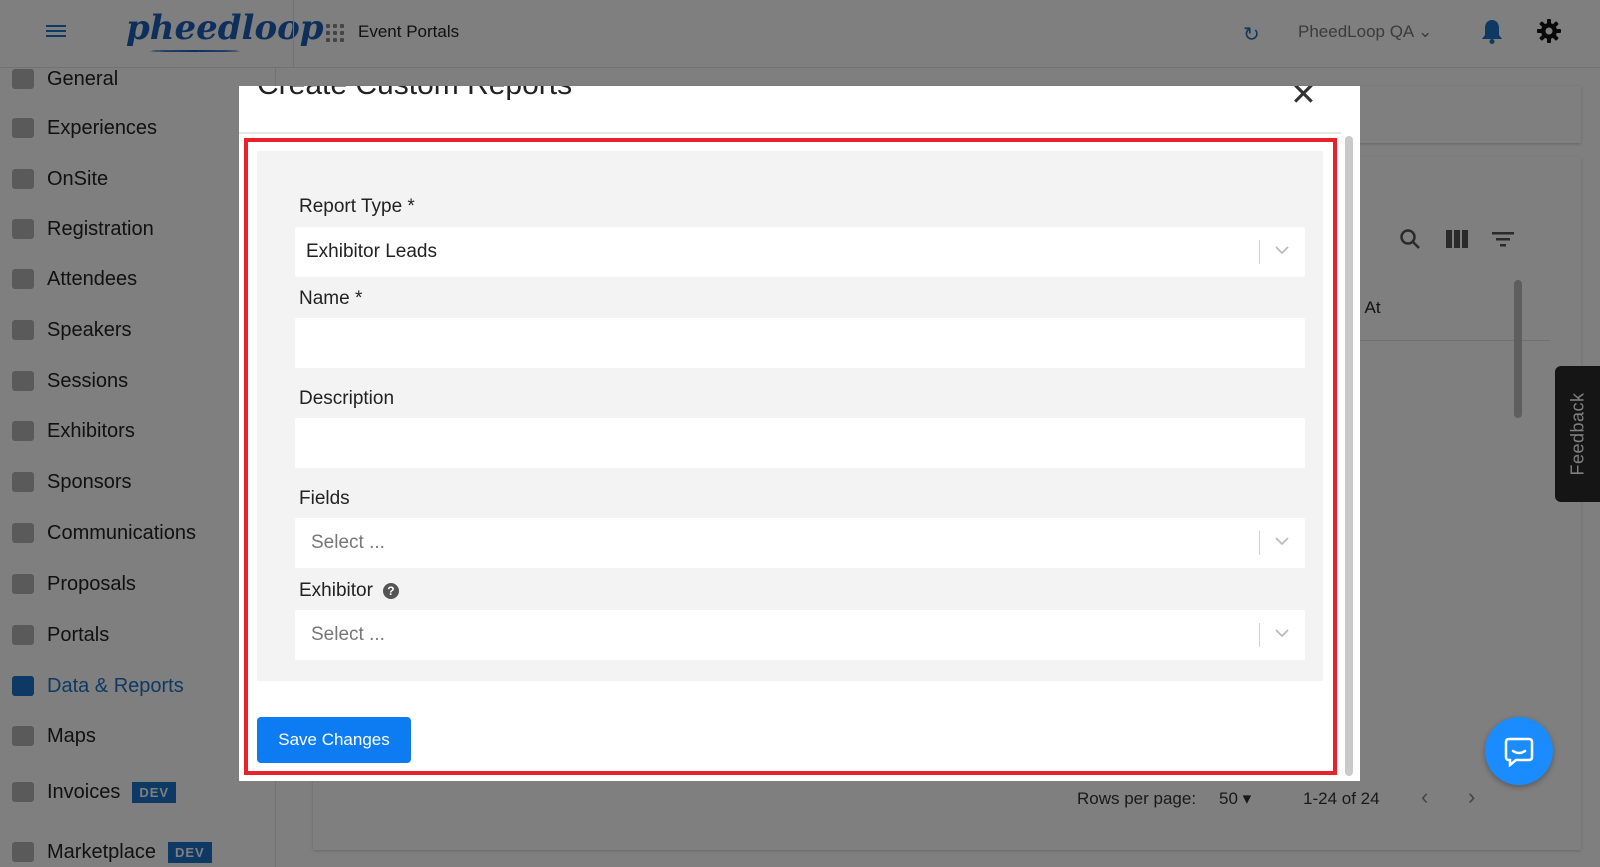  I want to click on dialog-scrollbar, so click(1349, 456).